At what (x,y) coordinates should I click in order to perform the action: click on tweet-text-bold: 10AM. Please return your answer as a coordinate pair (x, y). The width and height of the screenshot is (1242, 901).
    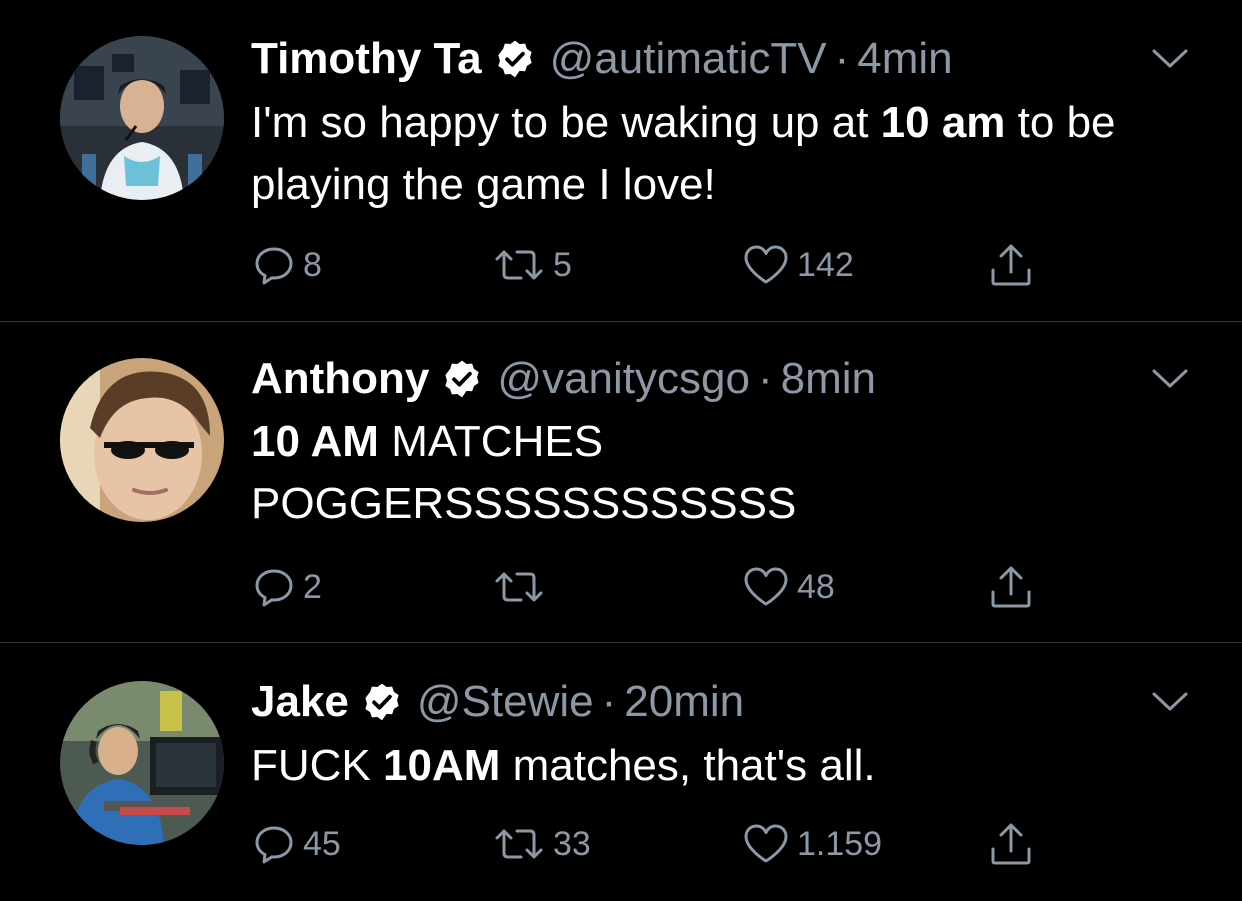
    Looking at the image, I should click on (442, 765).